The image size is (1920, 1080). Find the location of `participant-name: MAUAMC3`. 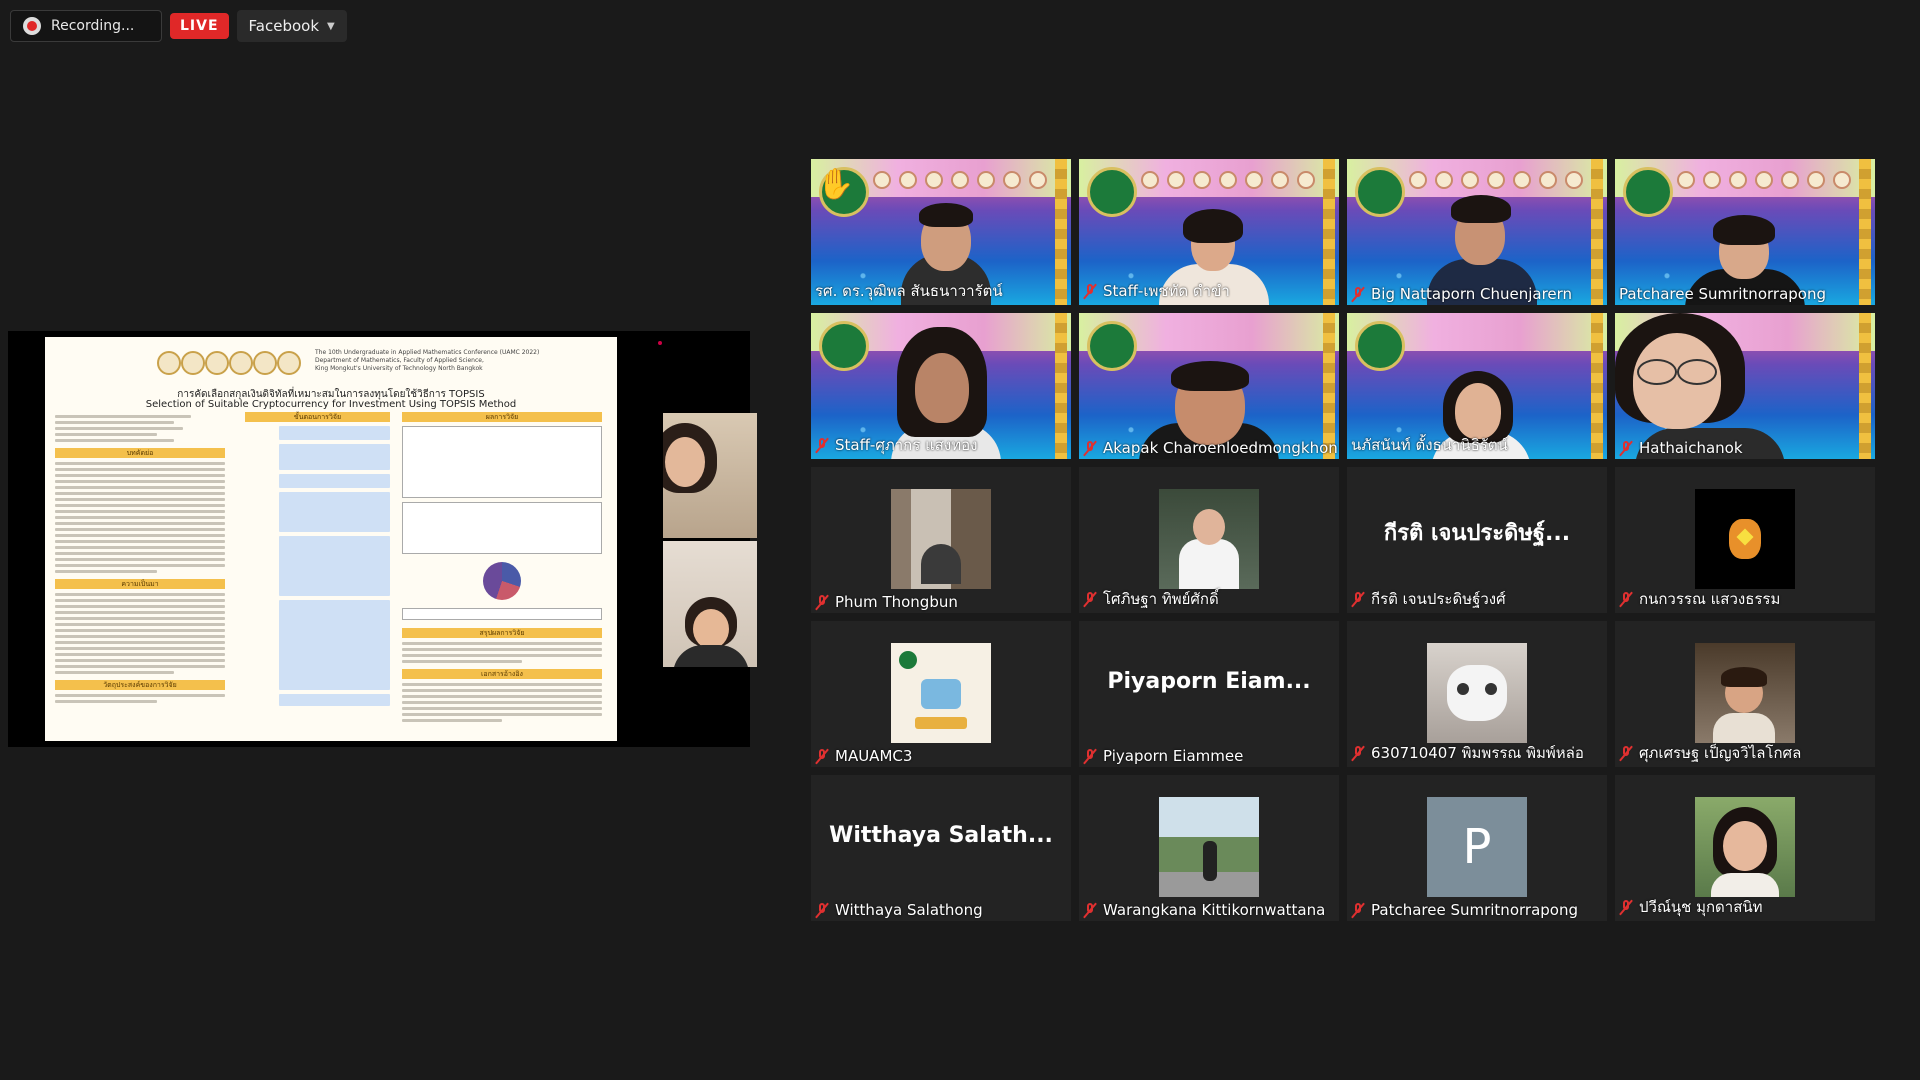

participant-name: MAUAMC3 is located at coordinates (874, 756).